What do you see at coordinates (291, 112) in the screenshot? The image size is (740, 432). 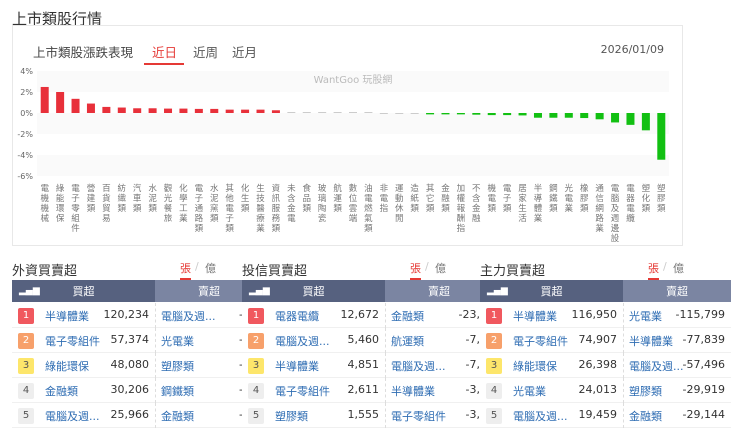 I see `bar-未含金電` at bounding box center [291, 112].